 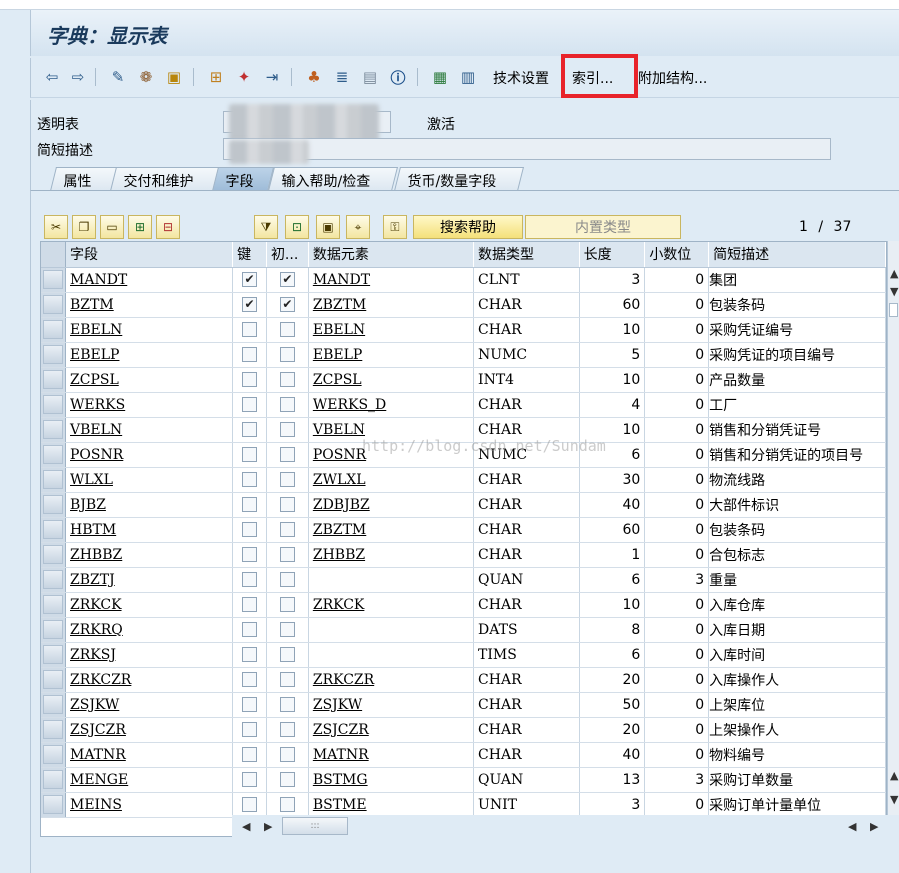 What do you see at coordinates (797, 605) in the screenshot?
I see `short-desc-cell: 入库仓库` at bounding box center [797, 605].